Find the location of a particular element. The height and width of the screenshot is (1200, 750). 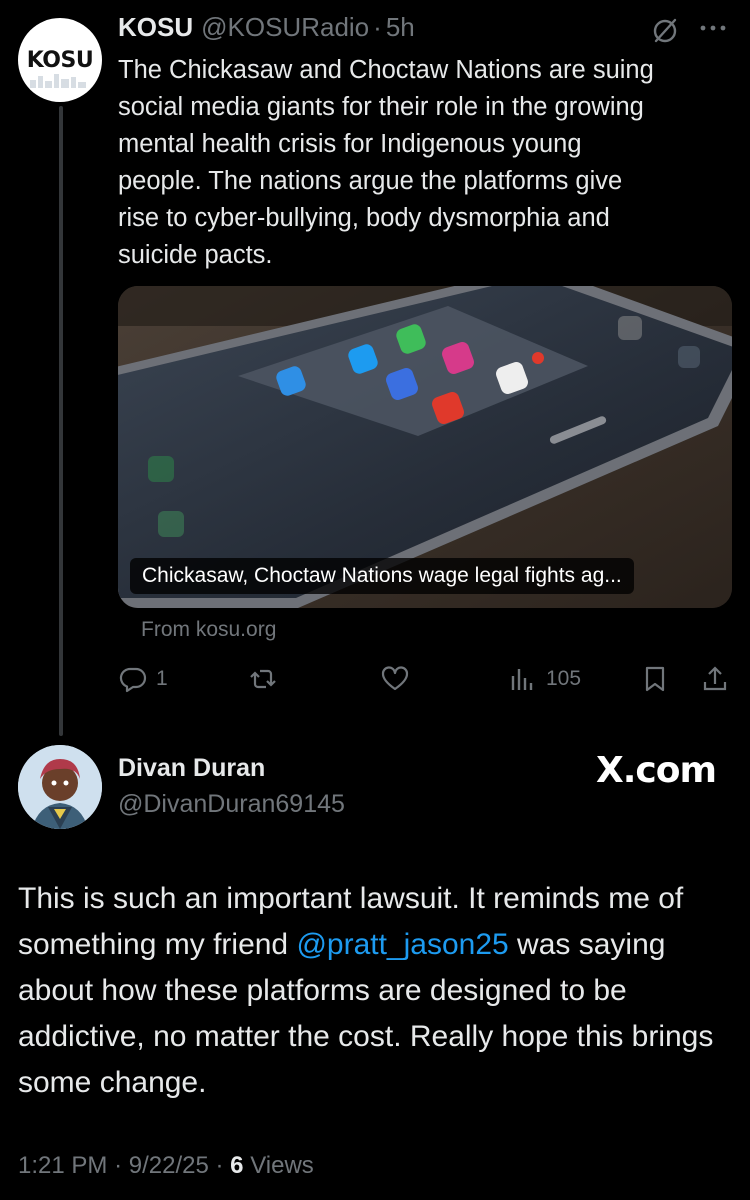

thread-connector-line is located at coordinates (61, 421).